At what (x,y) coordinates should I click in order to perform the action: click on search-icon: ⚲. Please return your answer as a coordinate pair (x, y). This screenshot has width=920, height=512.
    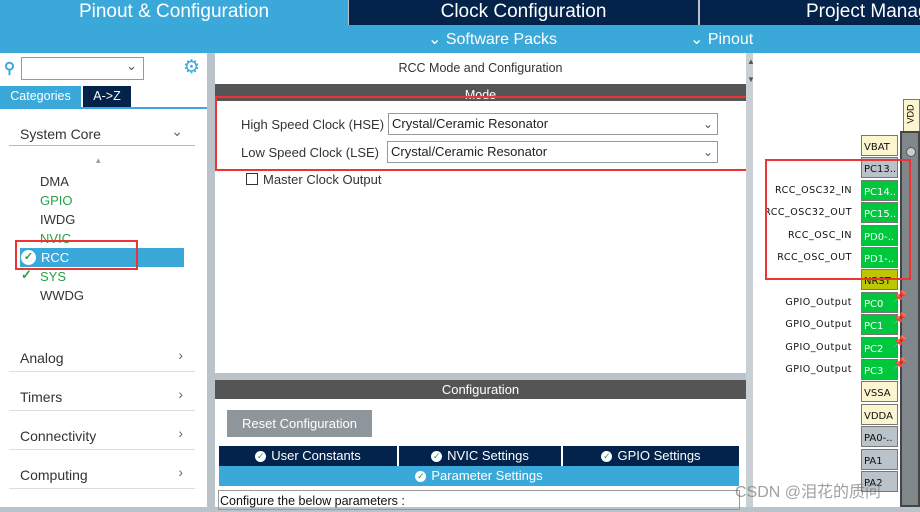
    Looking at the image, I should click on (9, 68).